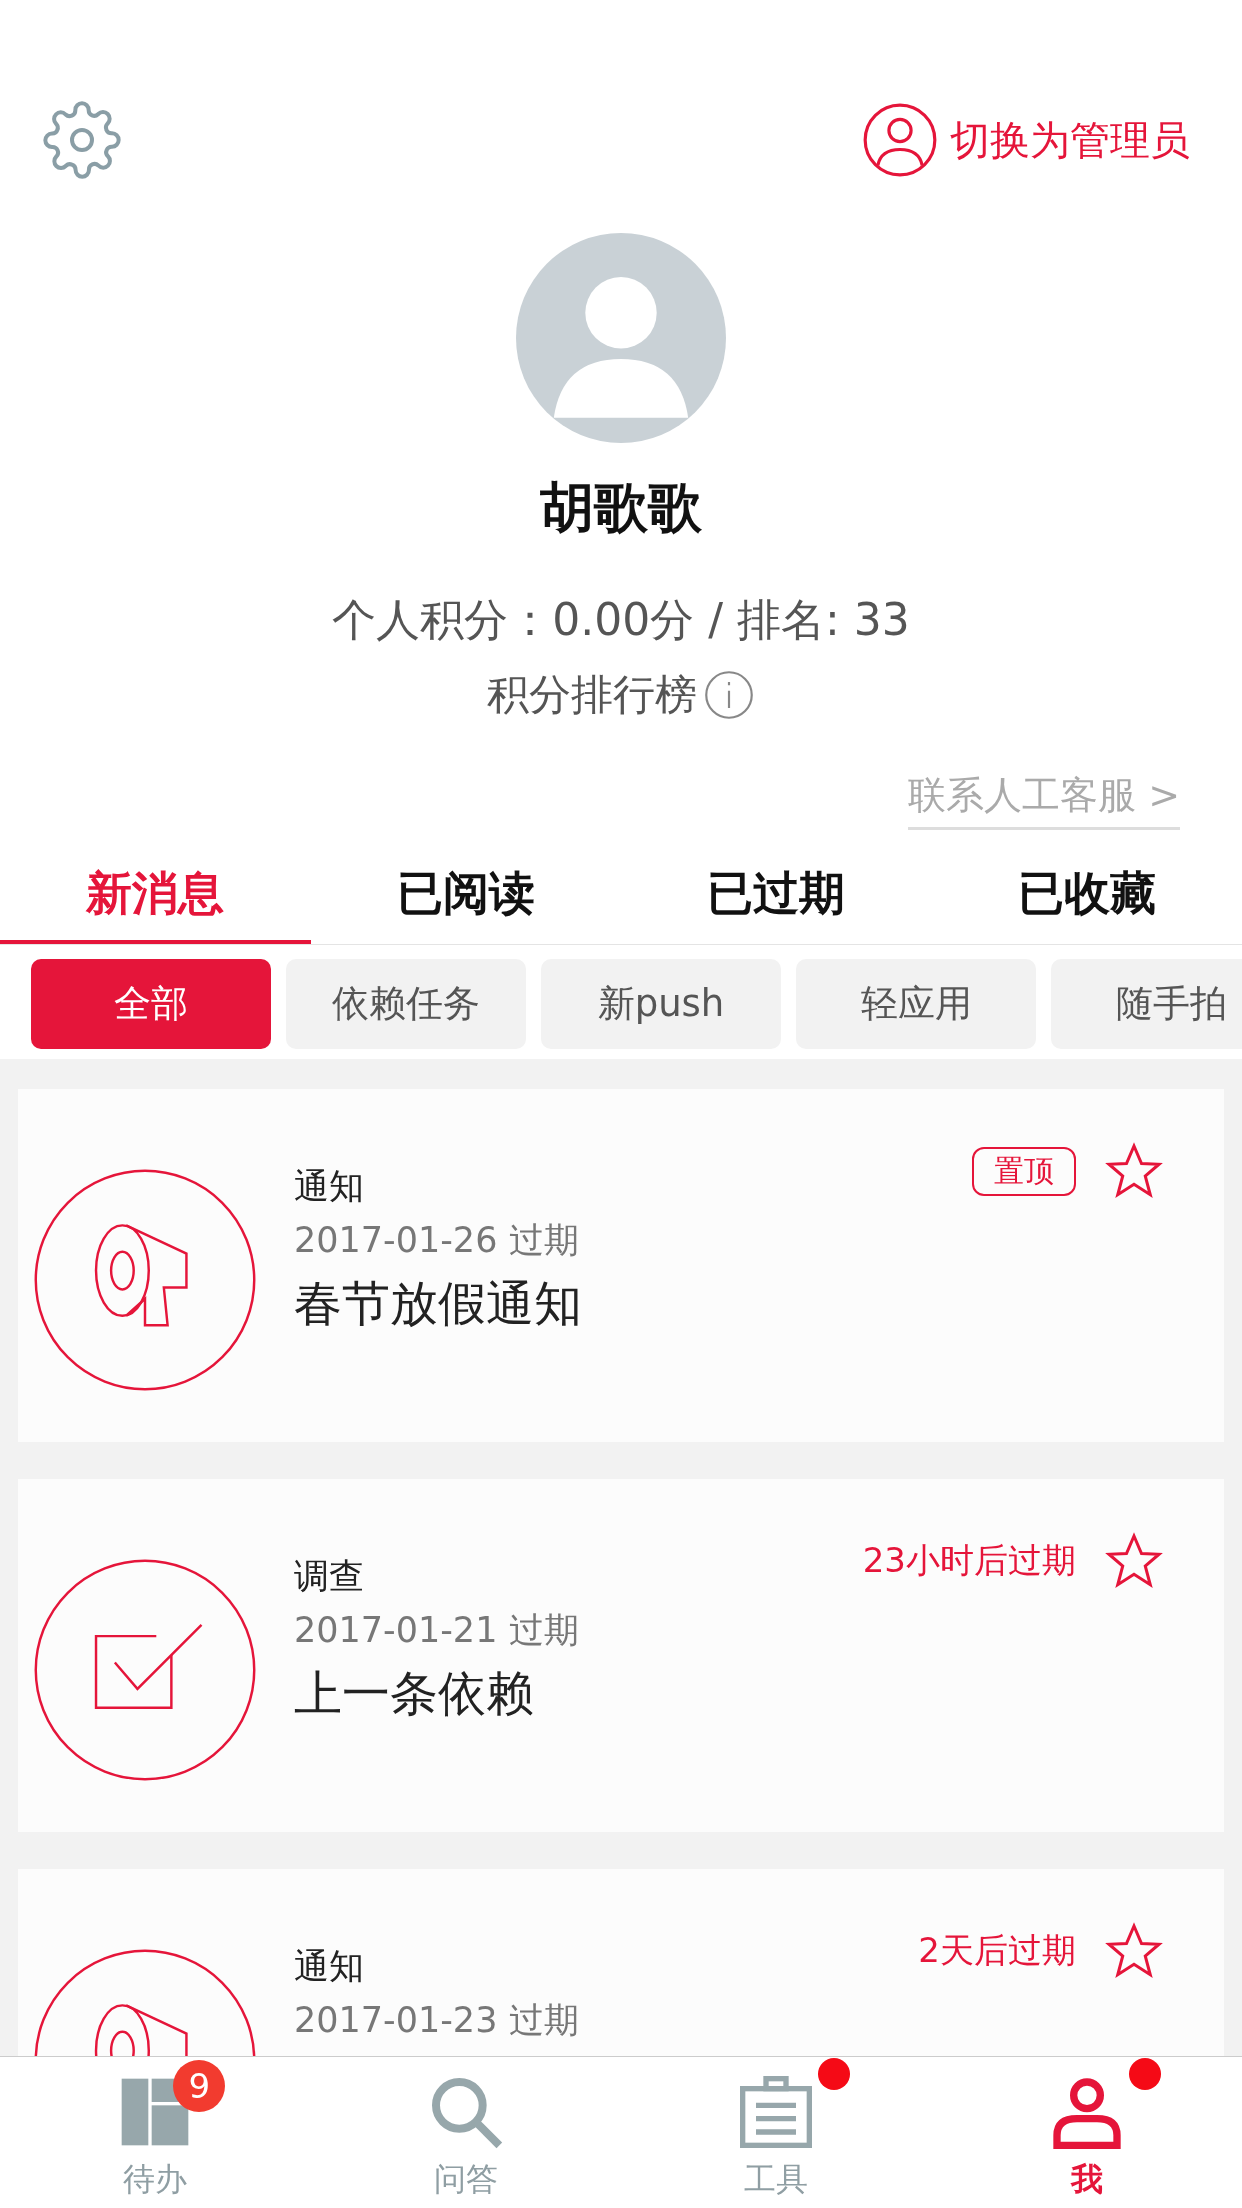  What do you see at coordinates (145, 1670) in the screenshot?
I see `checkbox-icon` at bounding box center [145, 1670].